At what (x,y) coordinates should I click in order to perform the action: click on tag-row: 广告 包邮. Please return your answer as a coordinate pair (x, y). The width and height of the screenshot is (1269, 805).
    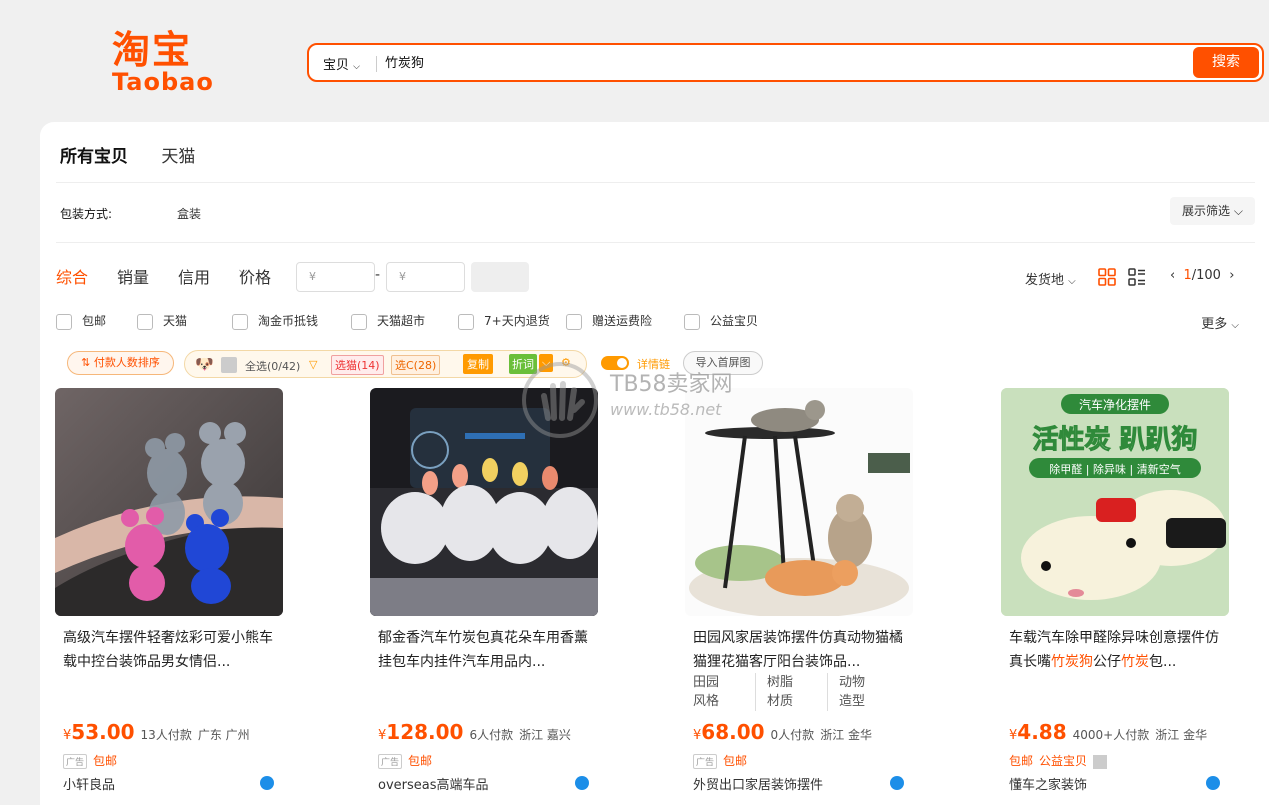
    Looking at the image, I should click on (723, 760).